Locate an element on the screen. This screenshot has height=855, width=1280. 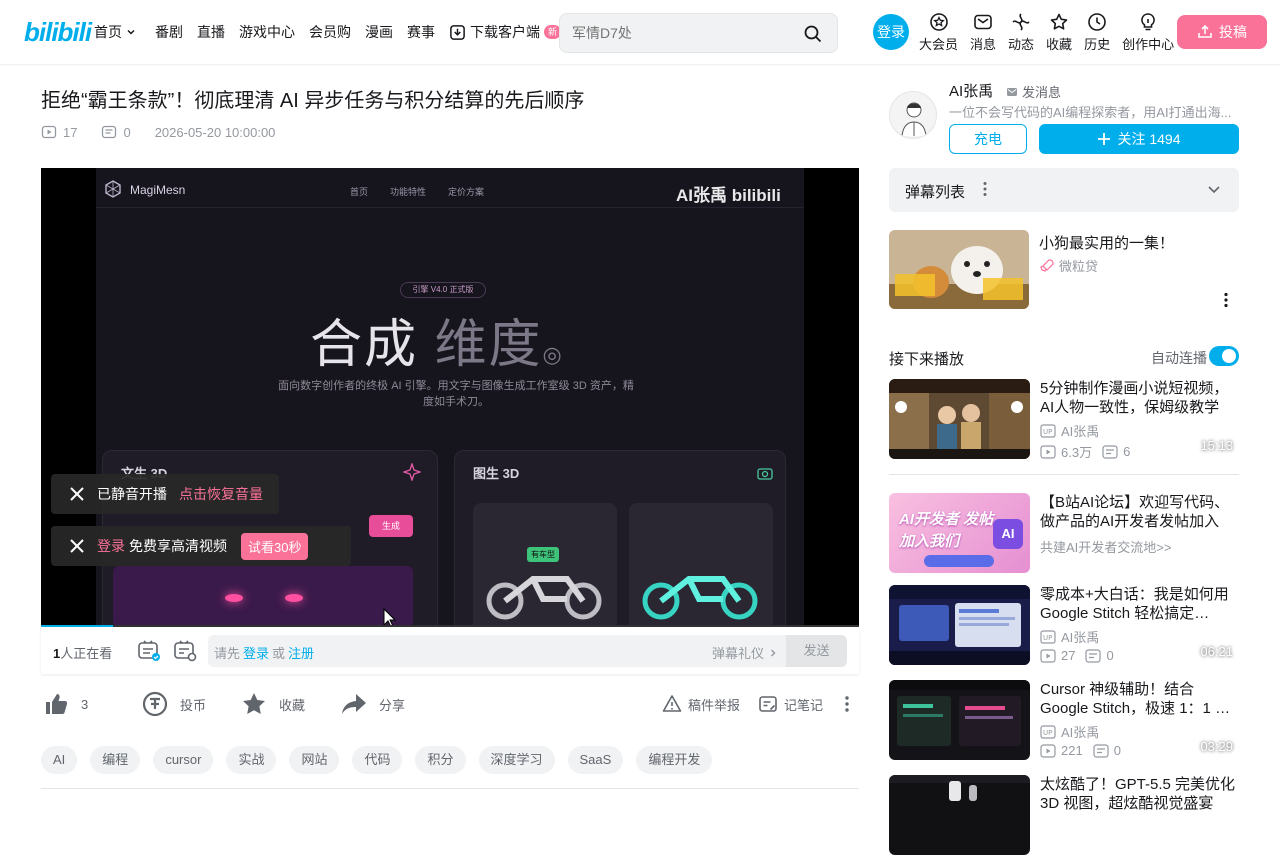
dynamic-entry: 动态 is located at coordinates (1021, 32).